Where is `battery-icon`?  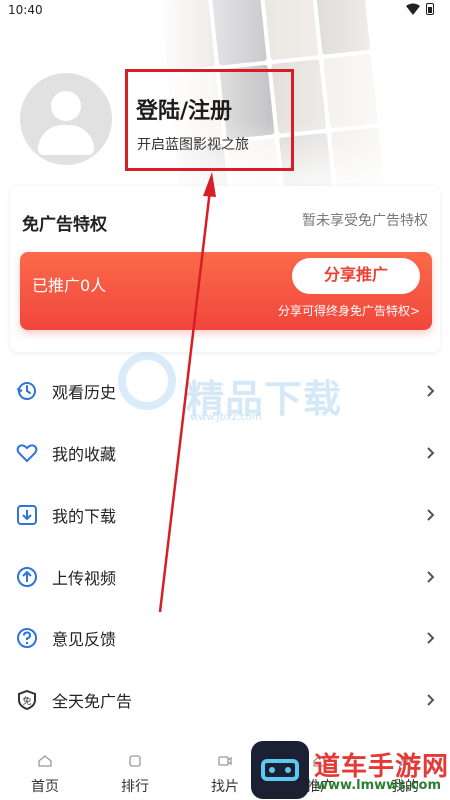
battery-icon is located at coordinates (430, 9).